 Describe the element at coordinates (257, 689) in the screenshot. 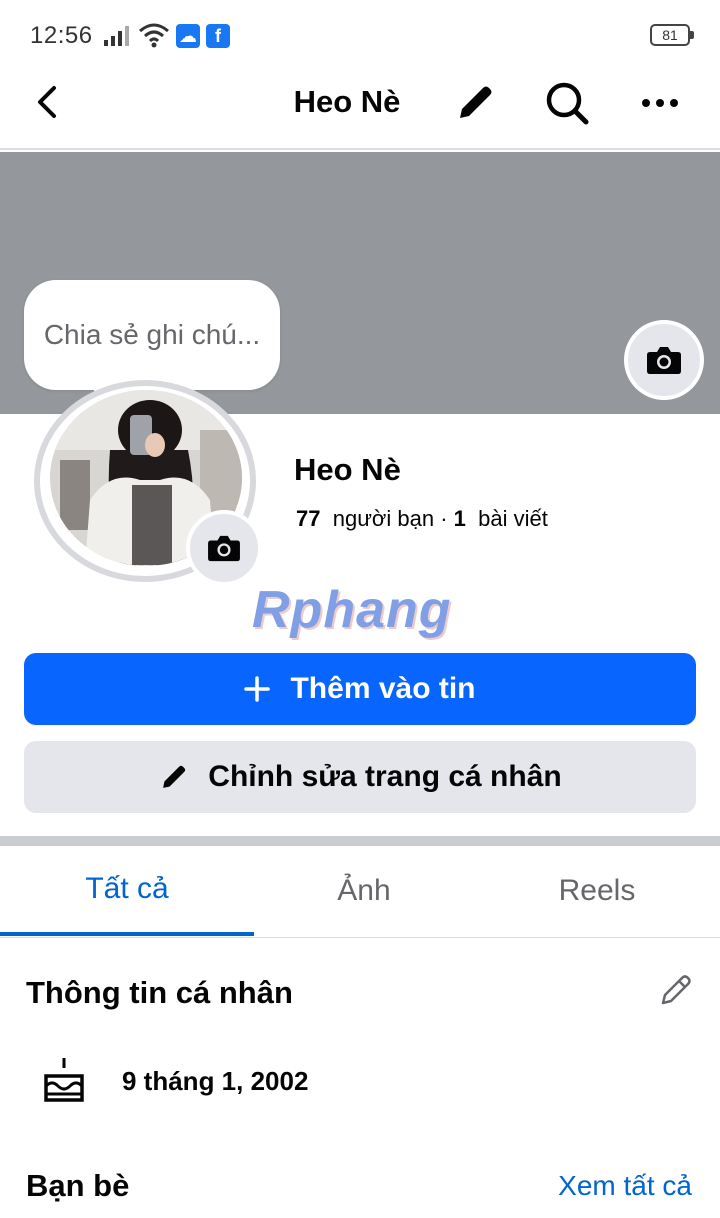

I see `plus-icon` at that location.